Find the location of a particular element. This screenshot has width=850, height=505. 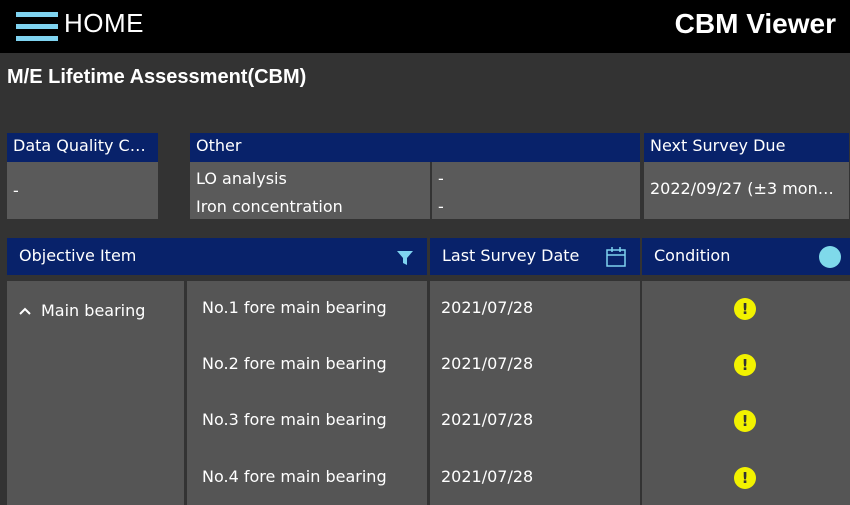

chevron-up-icon is located at coordinates (25, 311).